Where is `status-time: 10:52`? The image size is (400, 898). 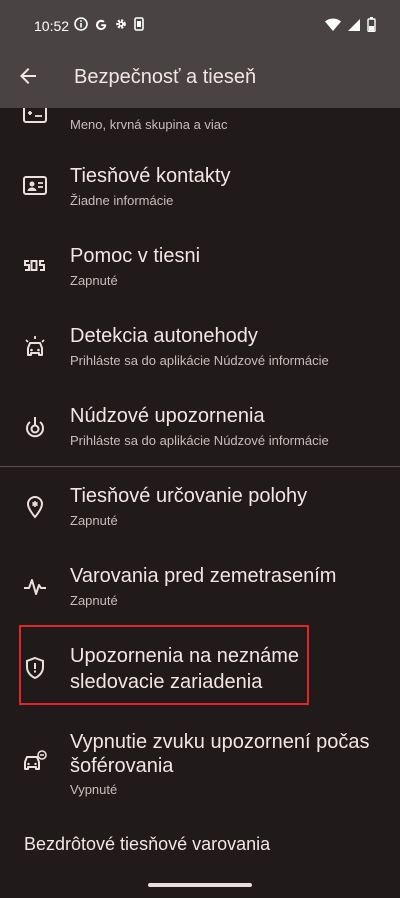 status-time: 10:52 is located at coordinates (52, 26).